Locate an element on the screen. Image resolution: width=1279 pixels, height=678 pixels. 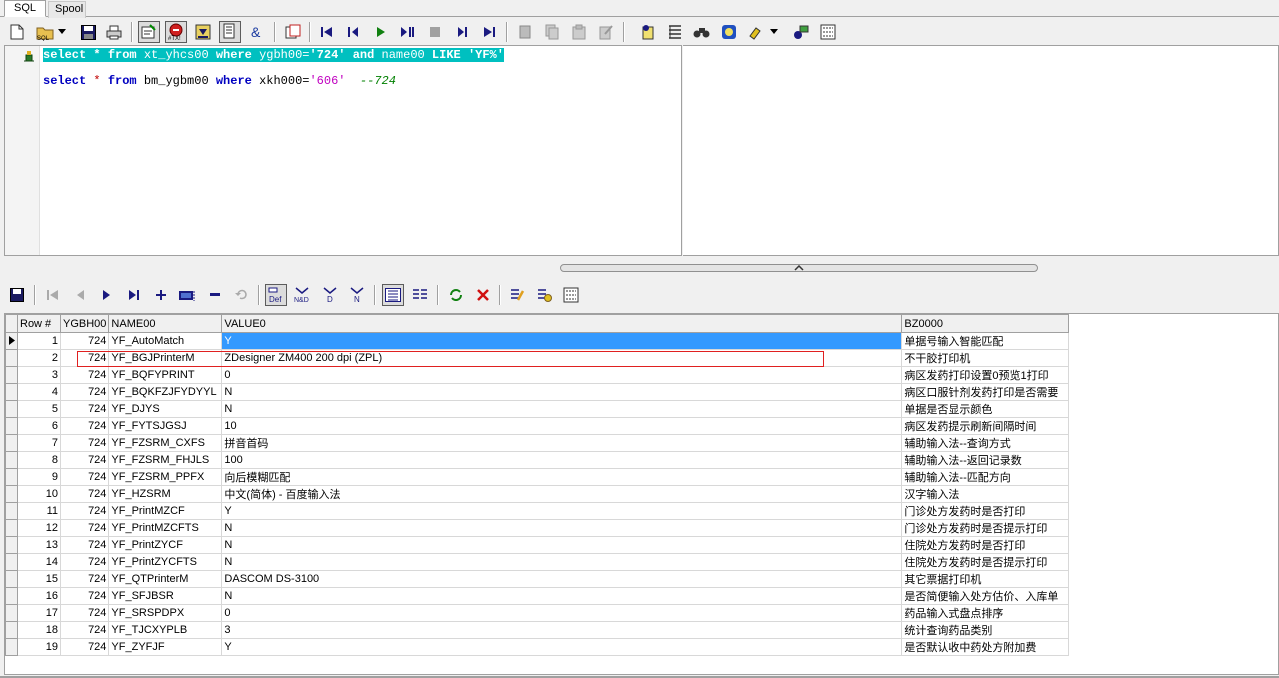
cancel-changes-icon is located at coordinates (483, 295).